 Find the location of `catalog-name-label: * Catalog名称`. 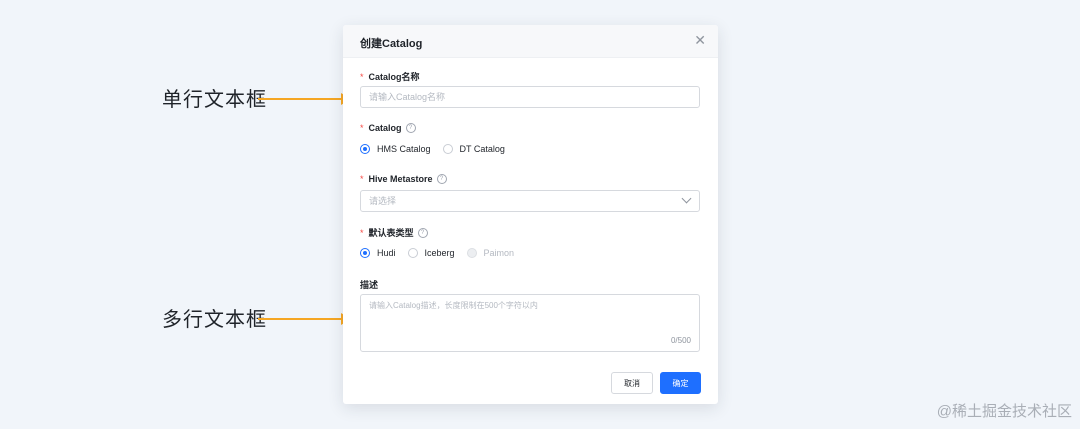

catalog-name-label: * Catalog名称 is located at coordinates (390, 76).